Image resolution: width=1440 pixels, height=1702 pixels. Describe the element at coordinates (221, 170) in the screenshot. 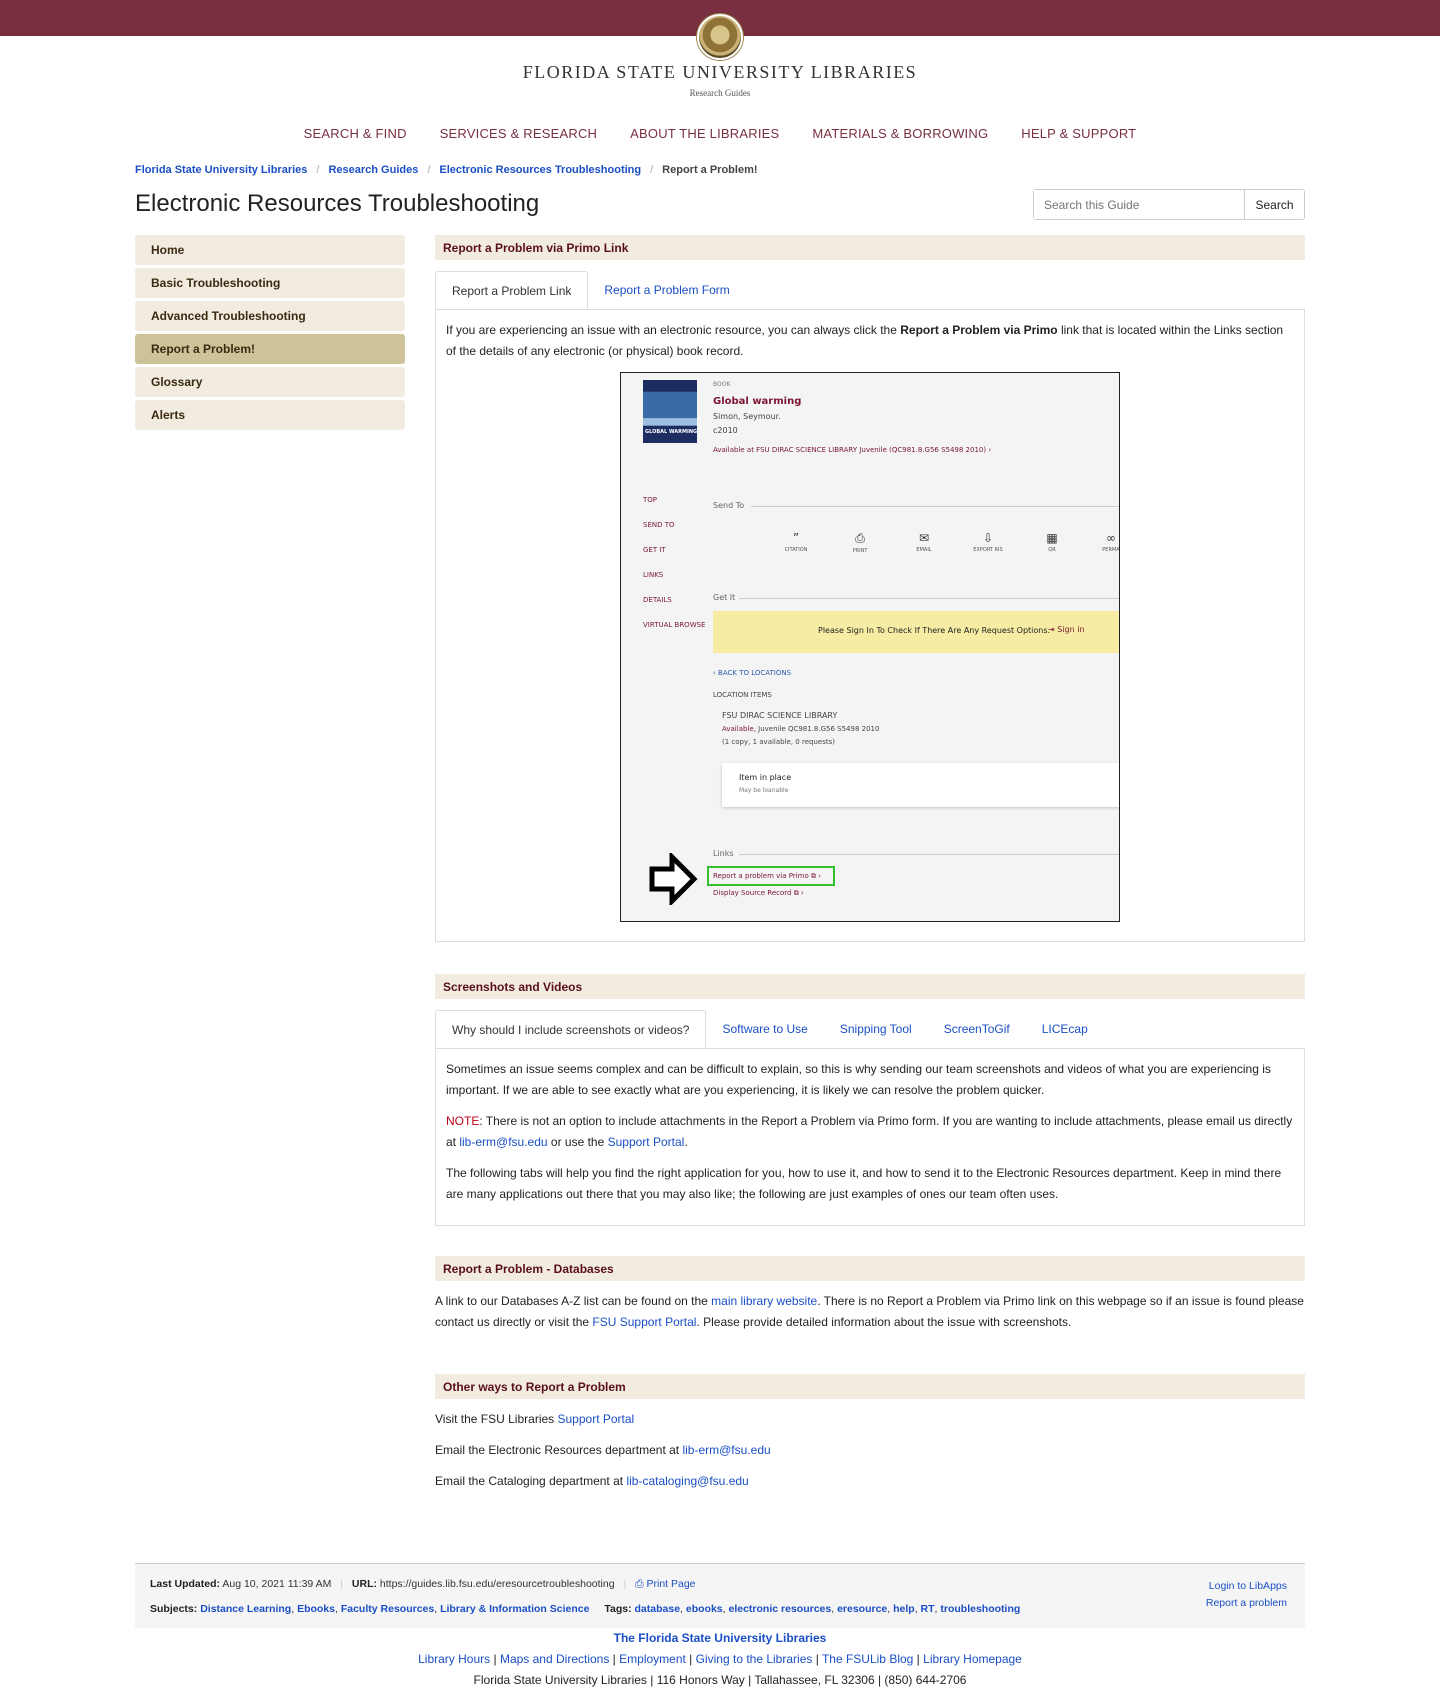

I see `breadcrumb-fsu-libraries: Florida State University Libraries` at that location.